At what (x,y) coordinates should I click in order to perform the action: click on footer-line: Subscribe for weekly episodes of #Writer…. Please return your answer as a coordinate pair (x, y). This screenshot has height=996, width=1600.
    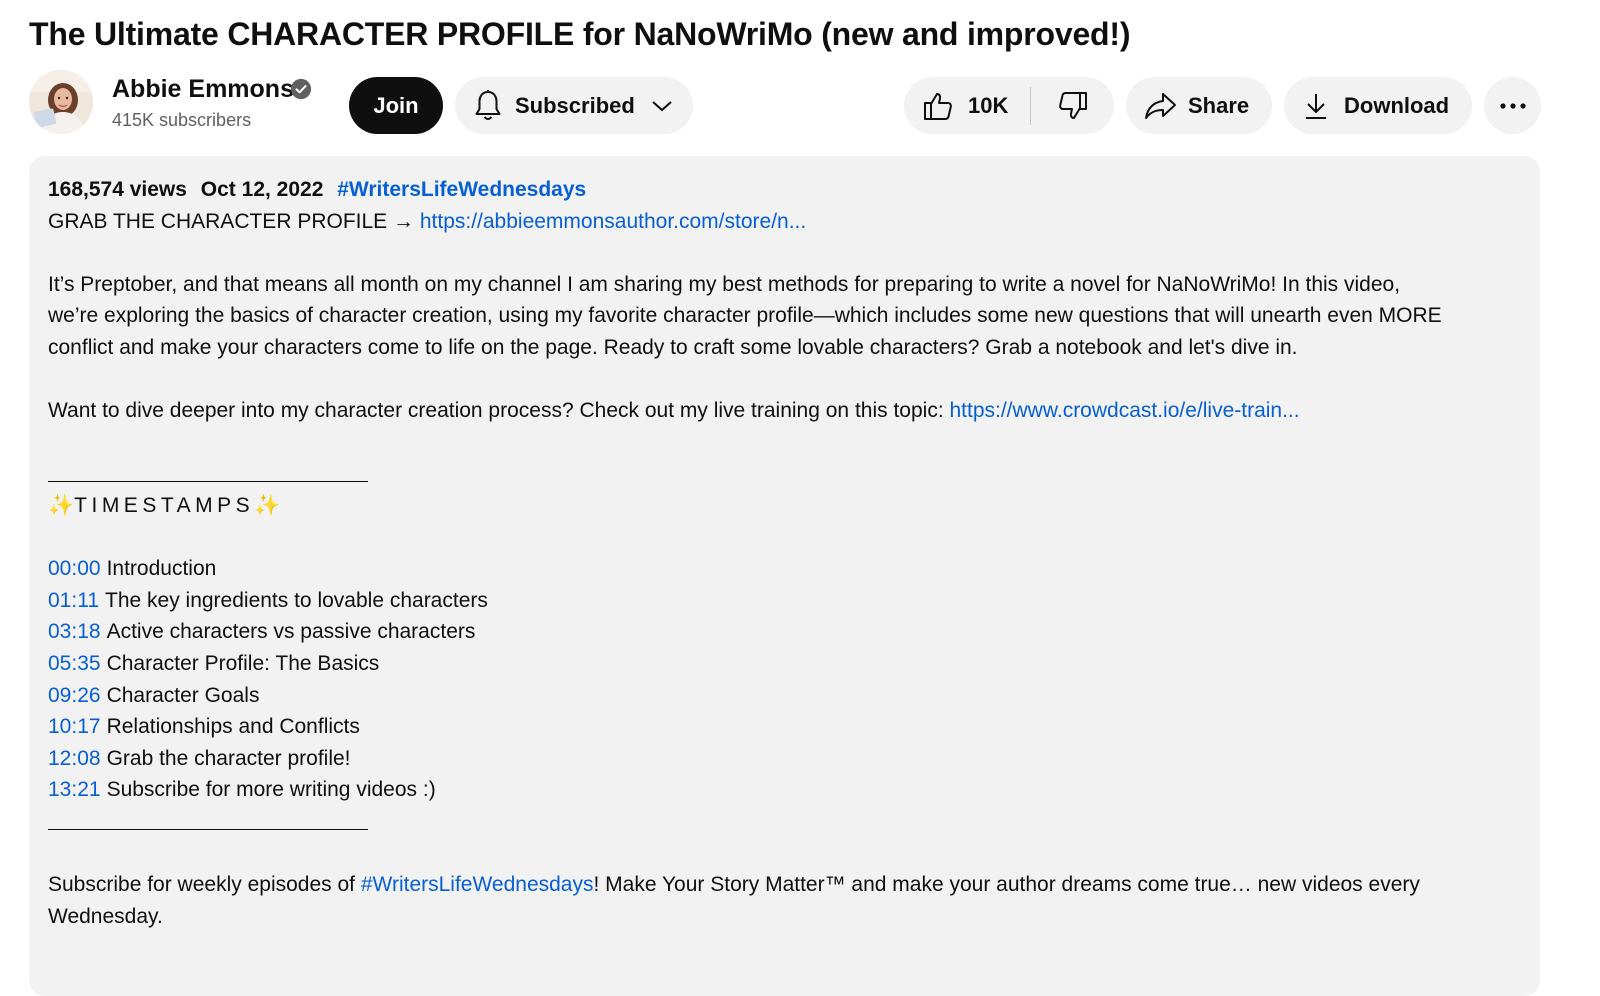
    Looking at the image, I should click on (783, 885).